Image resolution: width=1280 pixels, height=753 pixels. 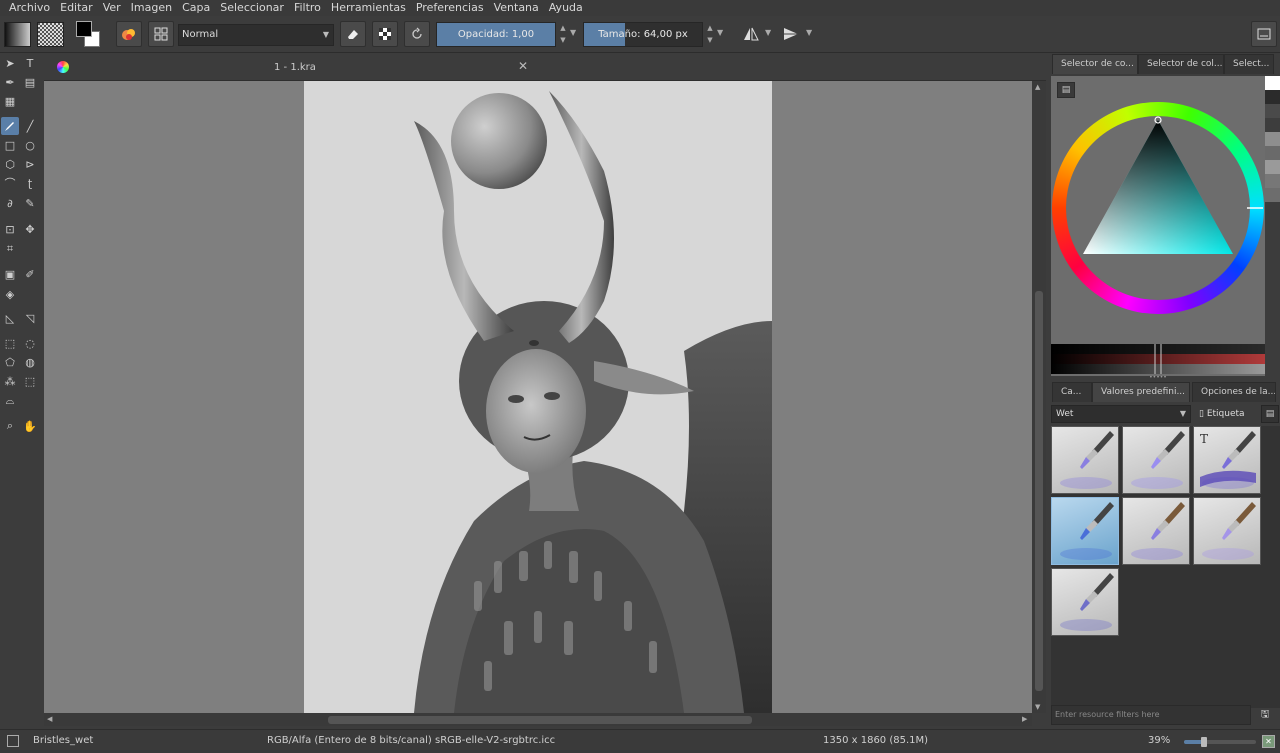 I want to click on preset-view-menu-icon: ▤, so click(x=1270, y=414).